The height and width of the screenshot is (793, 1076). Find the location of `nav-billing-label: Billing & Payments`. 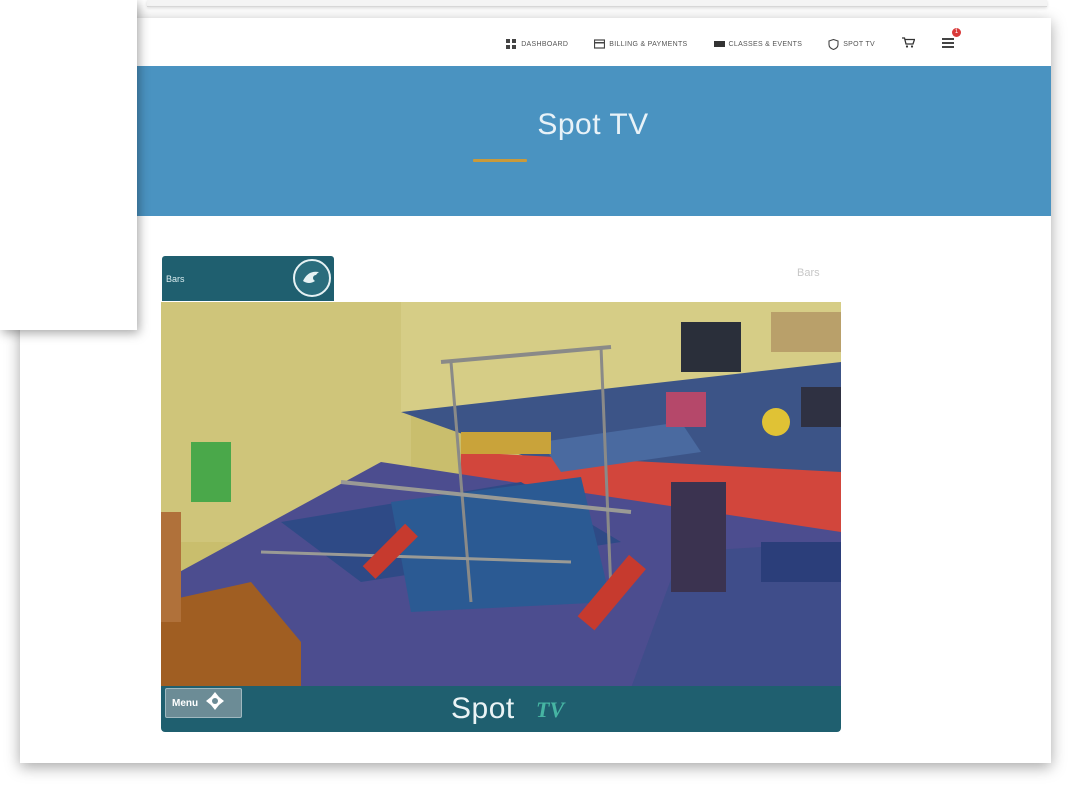

nav-billing-label: Billing & Payments is located at coordinates (648, 44).